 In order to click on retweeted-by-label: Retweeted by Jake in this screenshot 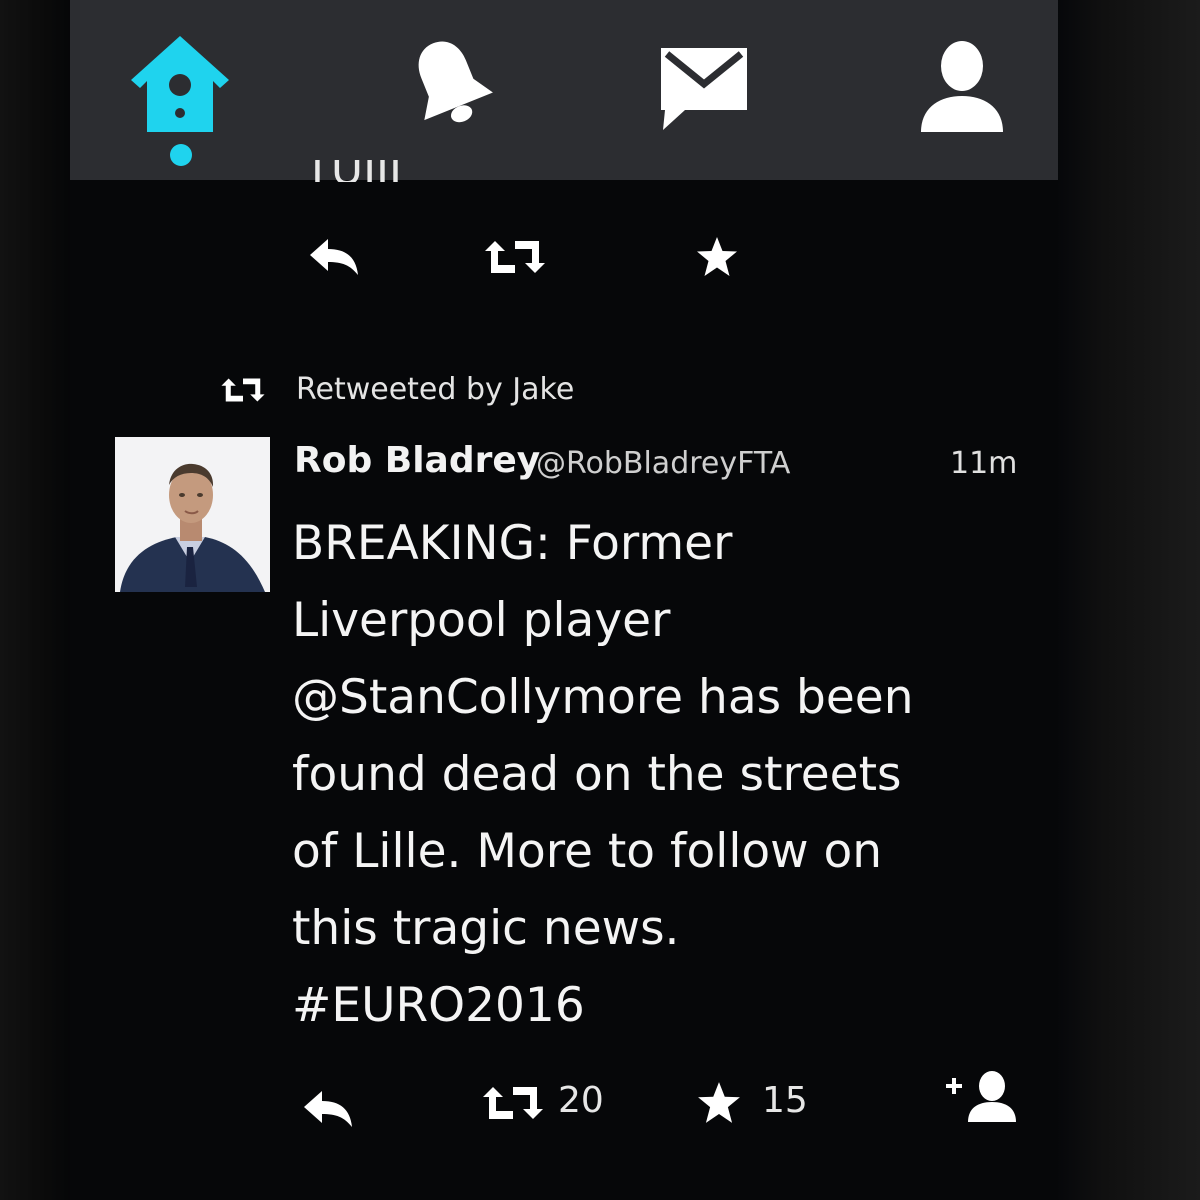, I will do `click(435, 389)`.